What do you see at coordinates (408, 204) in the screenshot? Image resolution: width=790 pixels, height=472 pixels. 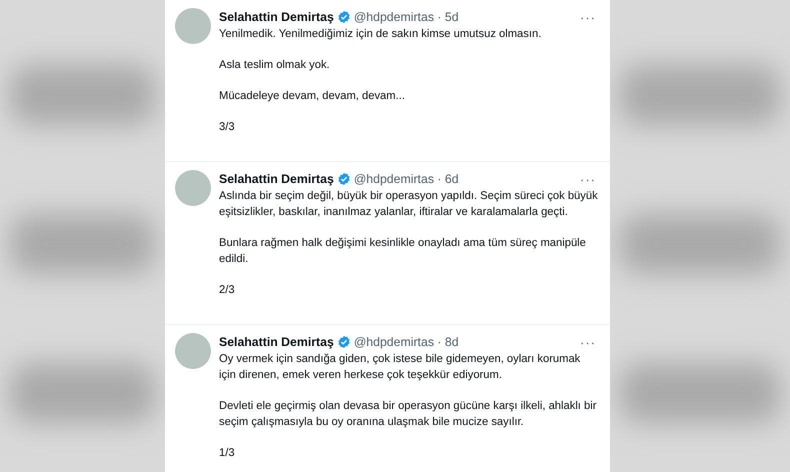 I see `tweet-text: Aslında bir seçim değil, büyük bir operasyon yapıldı. Seçim süreci çok büyük eşitsizlikler, baskılar, inanılmaz yalanlar, iftiralar ve karalamalarla geçti.` at bounding box center [408, 204].